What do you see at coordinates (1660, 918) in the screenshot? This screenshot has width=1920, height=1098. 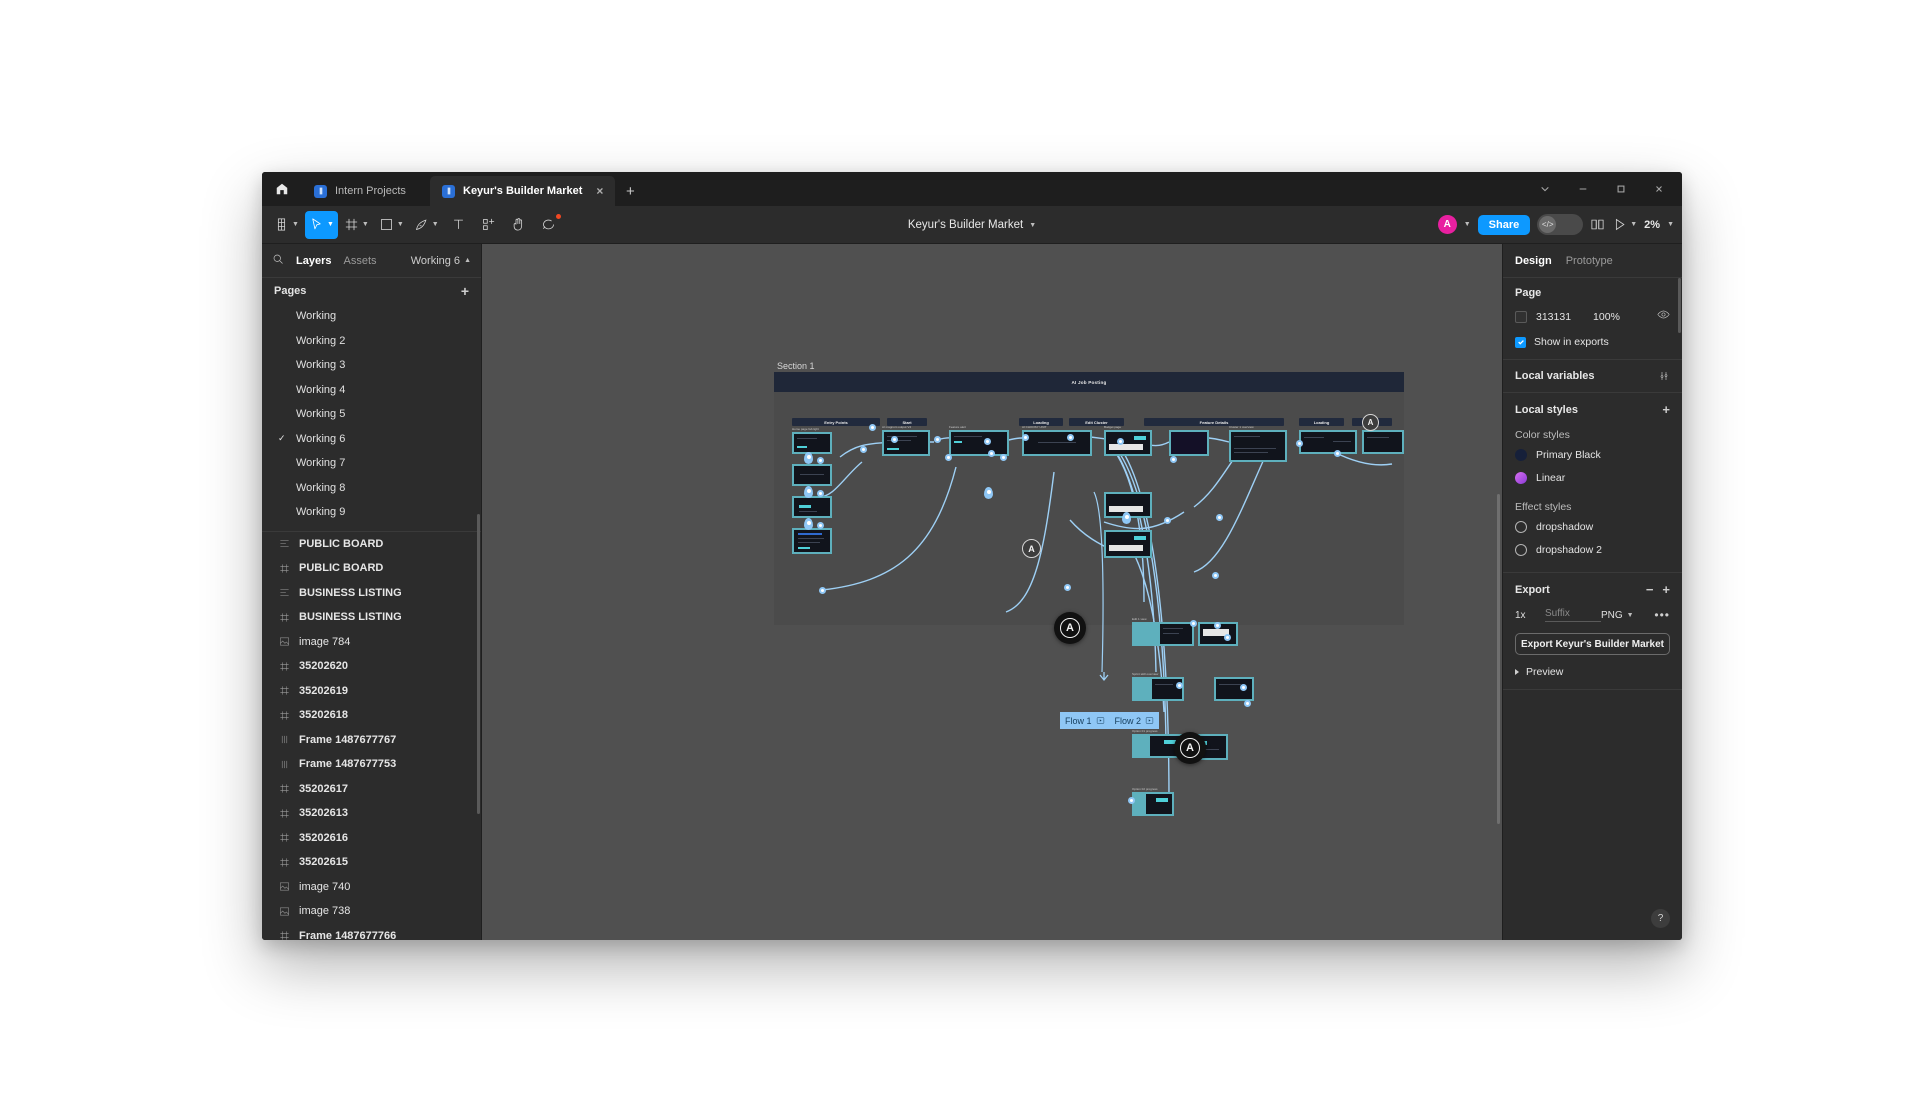 I see `help-button: ?` at bounding box center [1660, 918].